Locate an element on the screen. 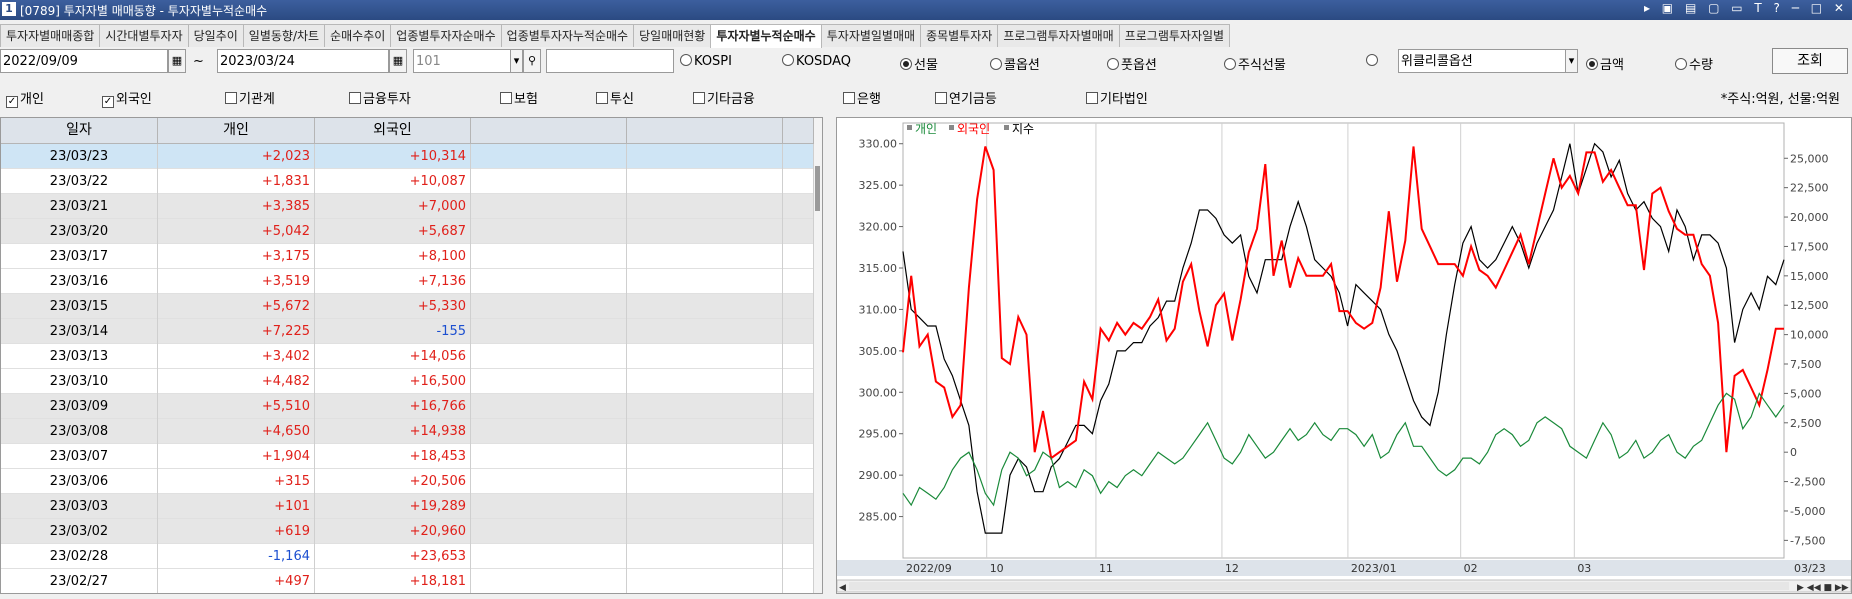  table-row: 23/02/28 -1,164 +23,653 is located at coordinates (407, 556).